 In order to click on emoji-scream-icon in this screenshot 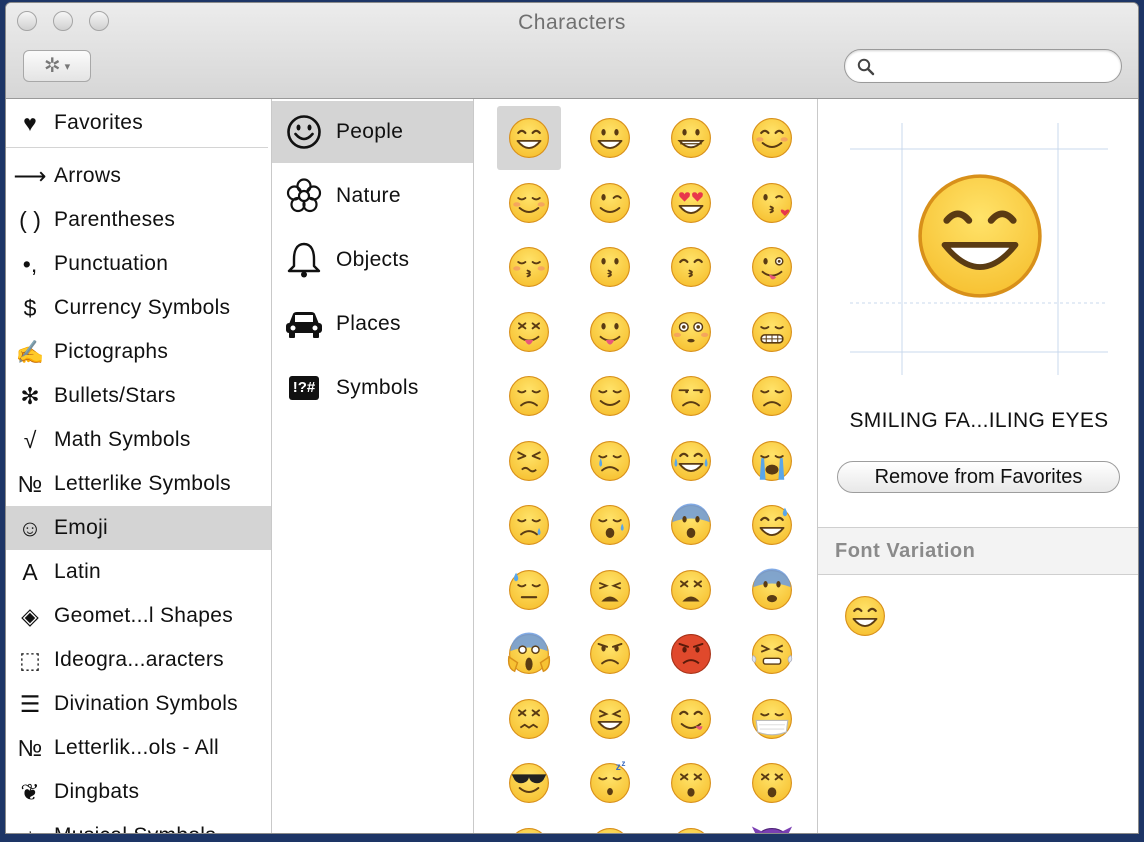, I will do `click(529, 654)`.